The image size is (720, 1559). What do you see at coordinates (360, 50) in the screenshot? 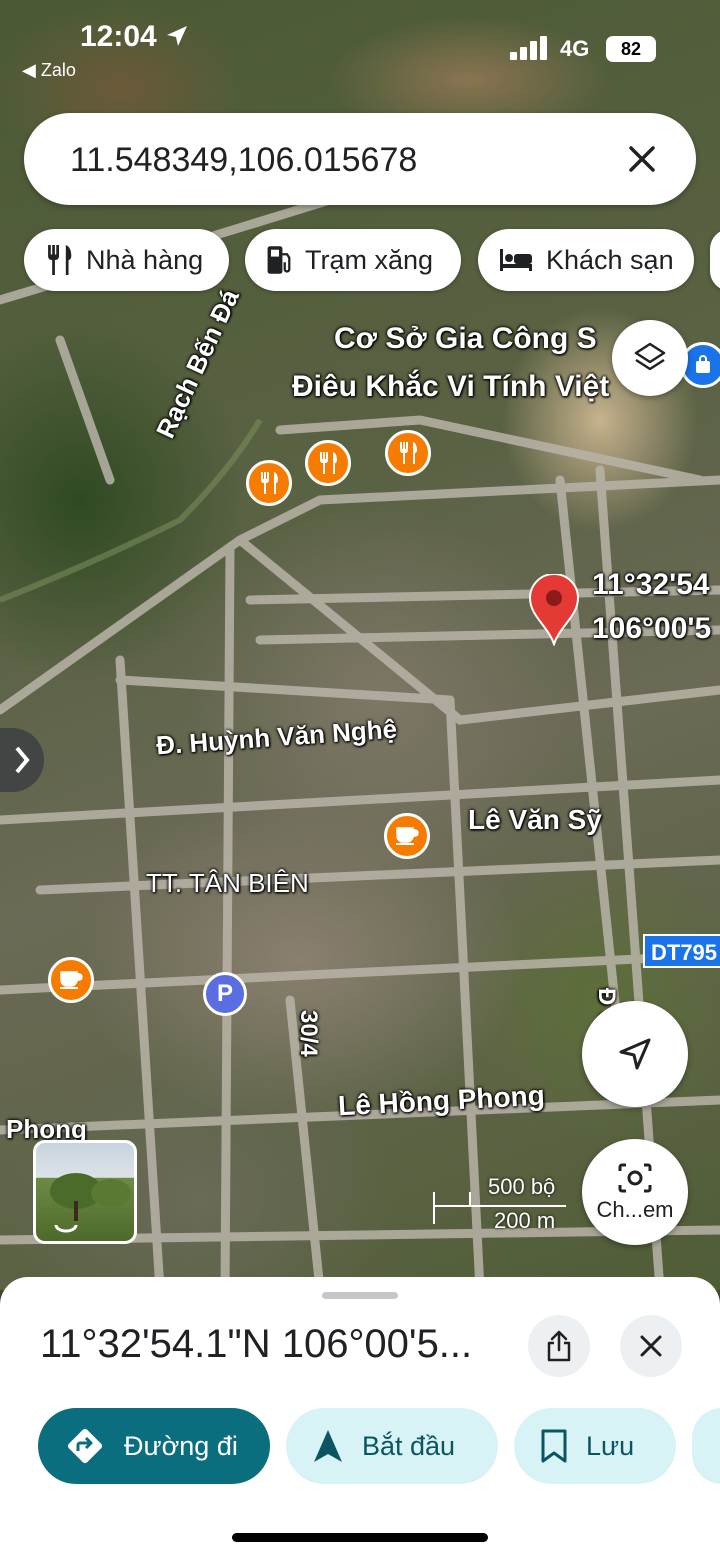
I see `status-bar: 12:04 ◀ Zalo 4G 82` at bounding box center [360, 50].